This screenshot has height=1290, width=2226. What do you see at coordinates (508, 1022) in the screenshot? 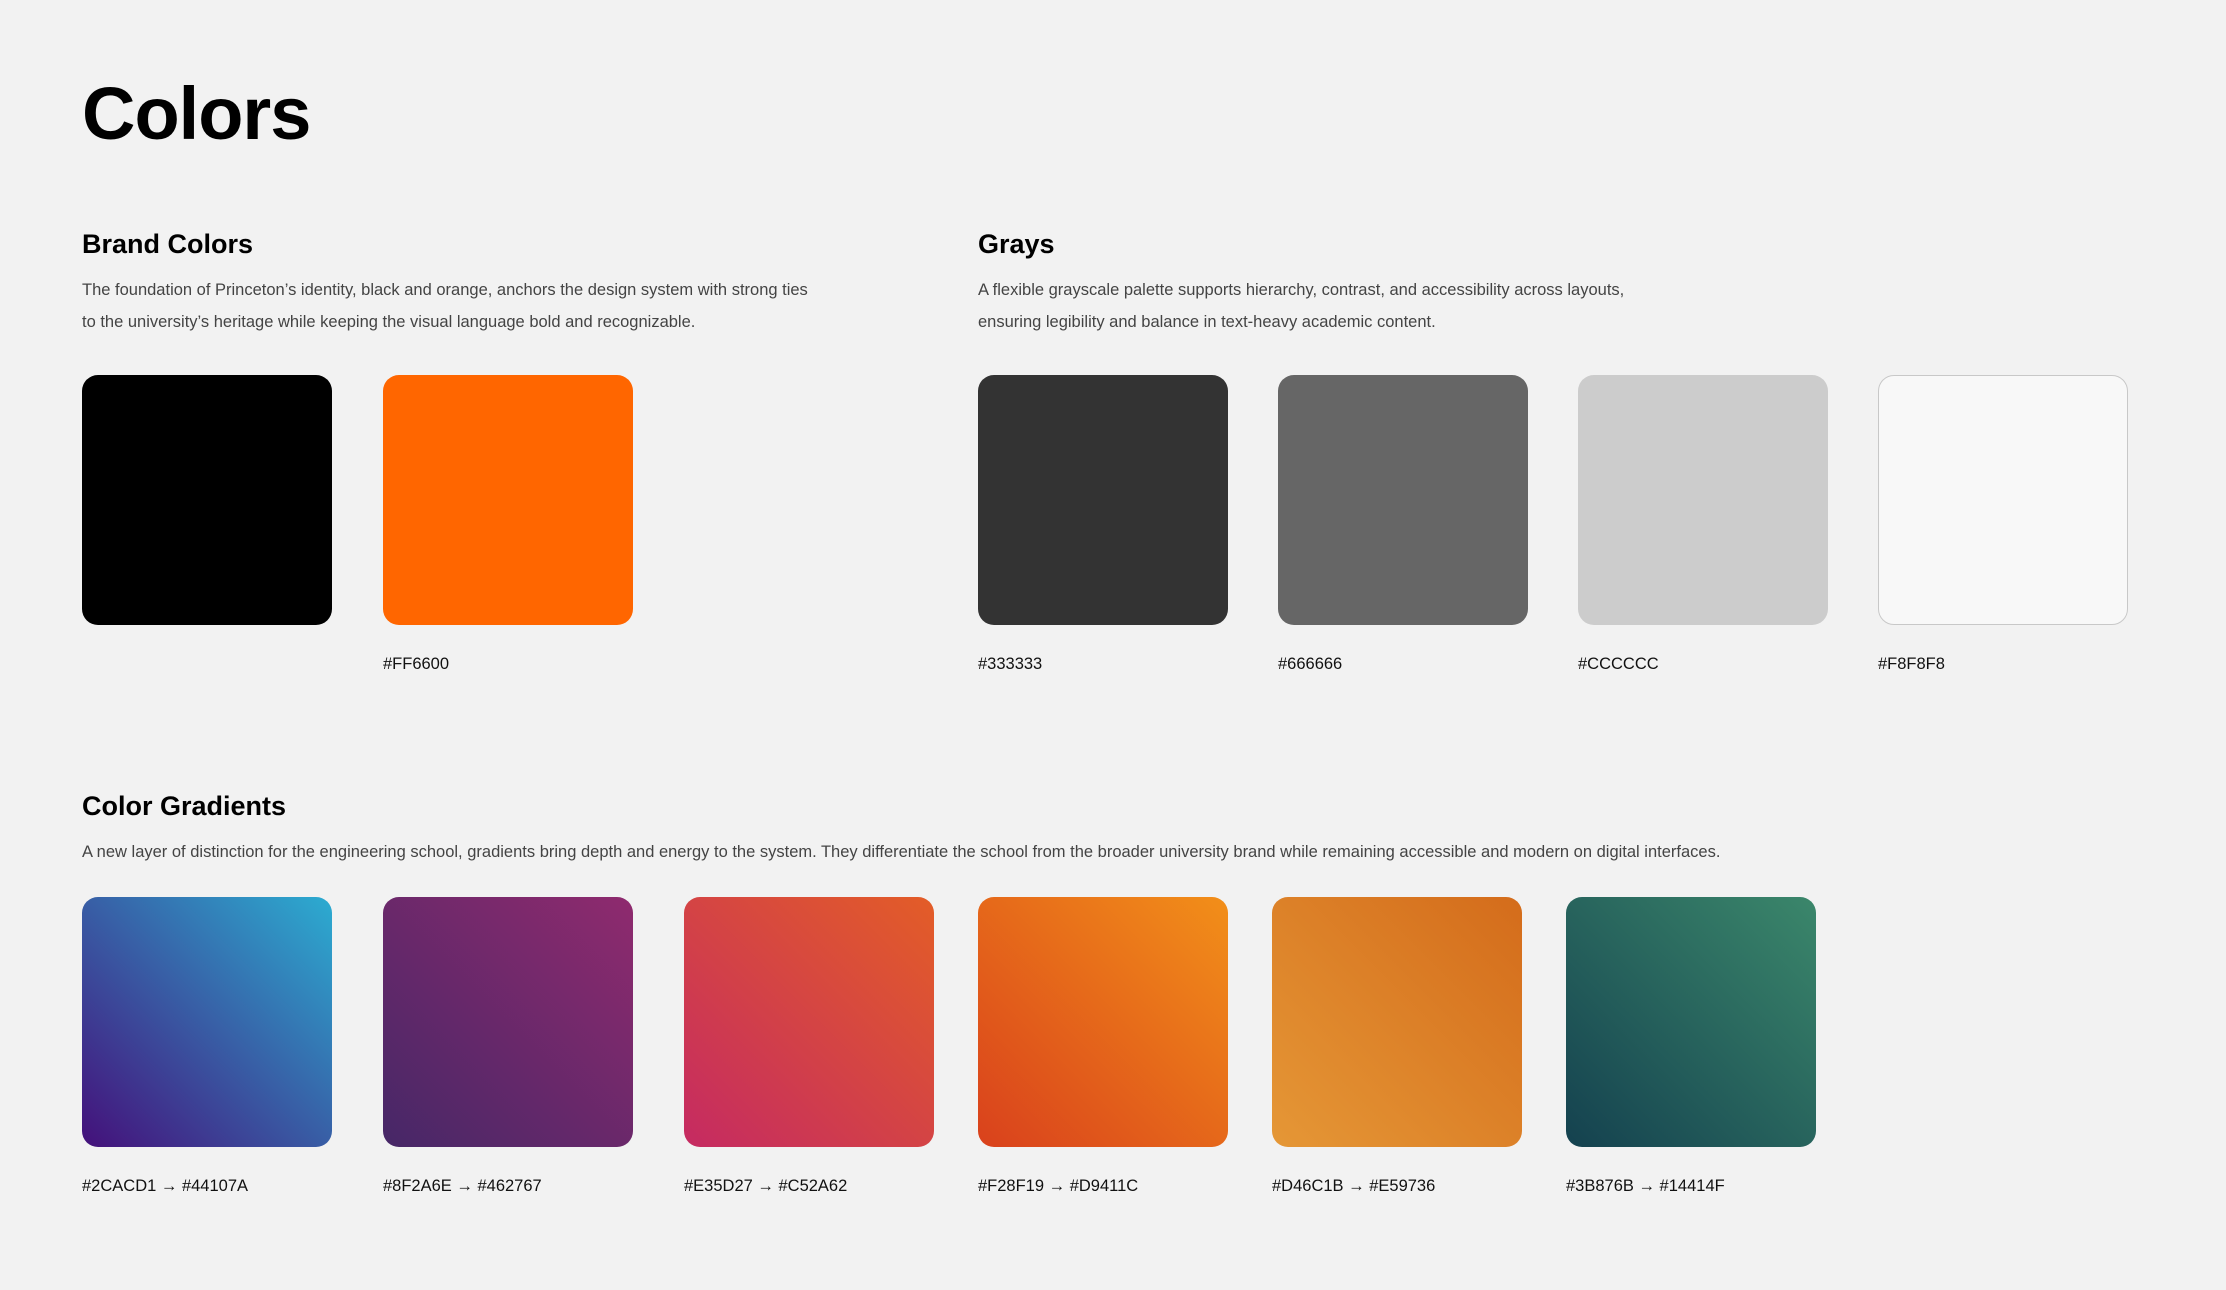
I see `gradient-swatch-magenta-indigo` at bounding box center [508, 1022].